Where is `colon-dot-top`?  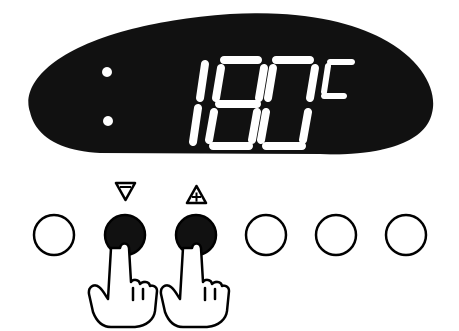
colon-dot-top is located at coordinates (107, 72).